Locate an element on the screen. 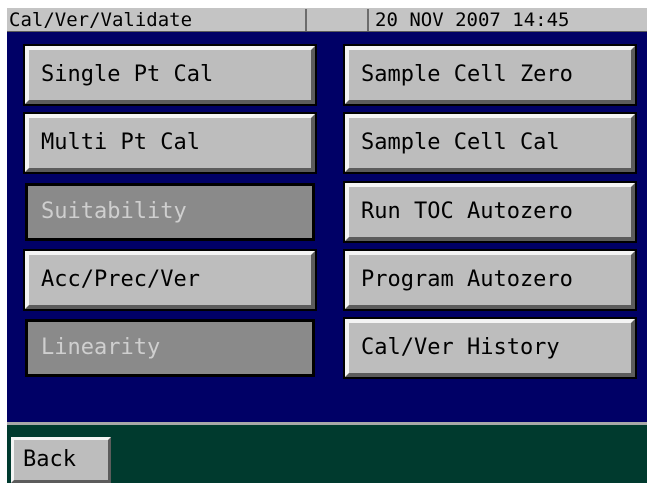  single-pt-cal-button: Single Pt Cal is located at coordinates (170, 75).